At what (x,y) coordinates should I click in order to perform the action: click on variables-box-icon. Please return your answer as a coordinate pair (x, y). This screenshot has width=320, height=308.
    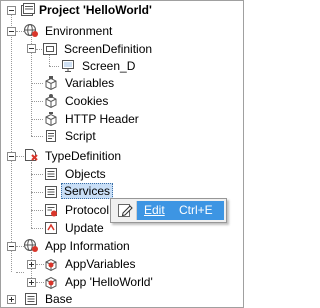
    Looking at the image, I should click on (51, 83).